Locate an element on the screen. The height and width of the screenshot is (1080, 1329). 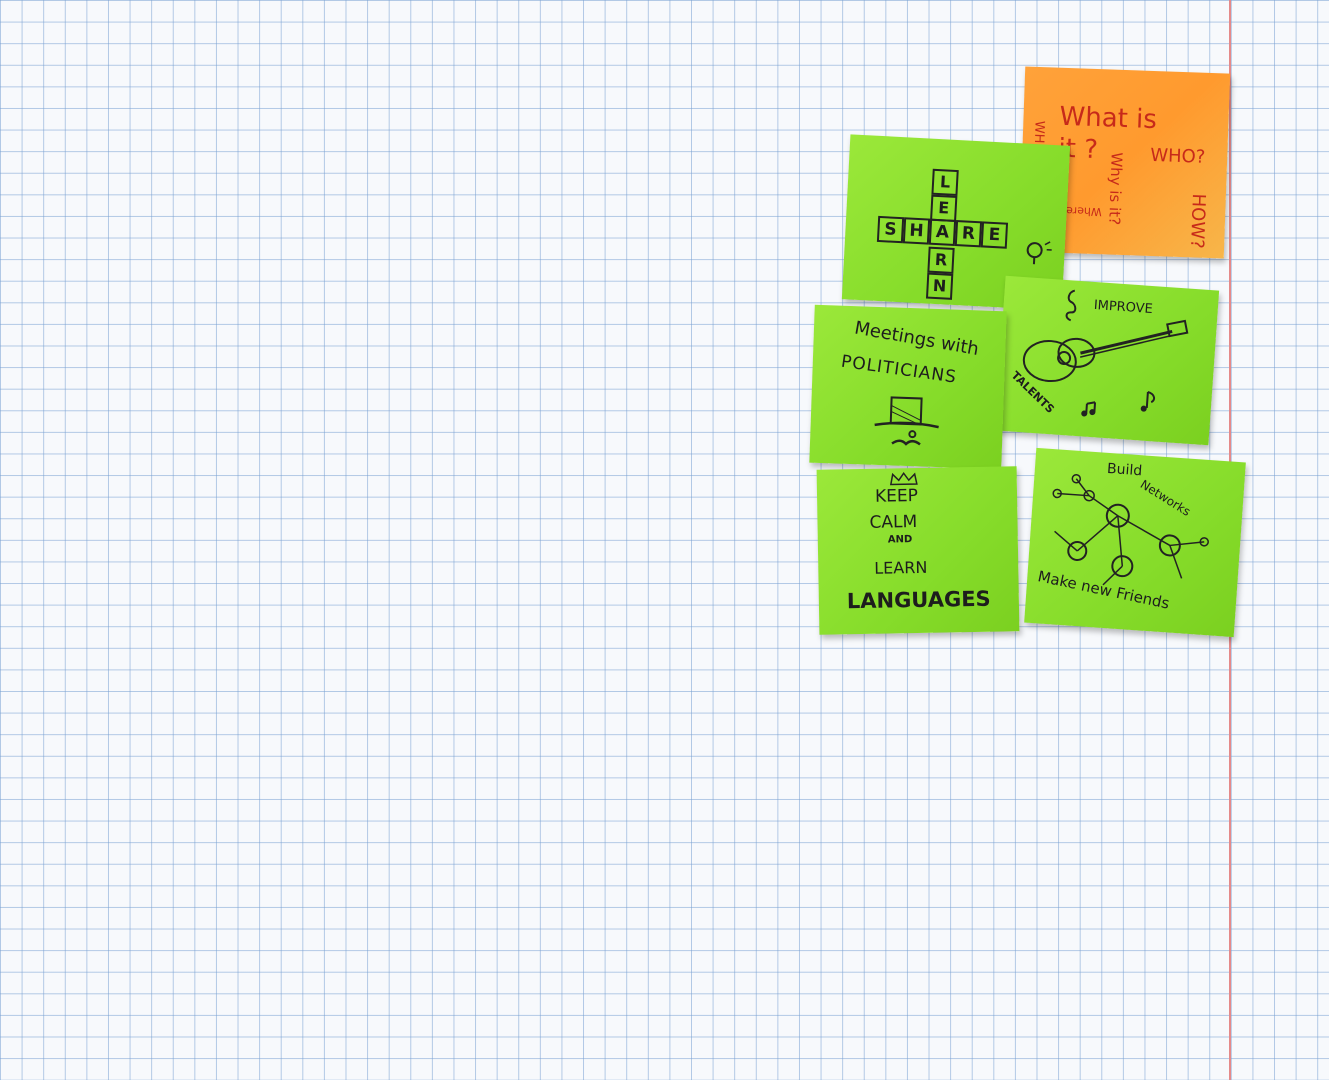
note-text-learn: LEARN is located at coordinates (901, 567).